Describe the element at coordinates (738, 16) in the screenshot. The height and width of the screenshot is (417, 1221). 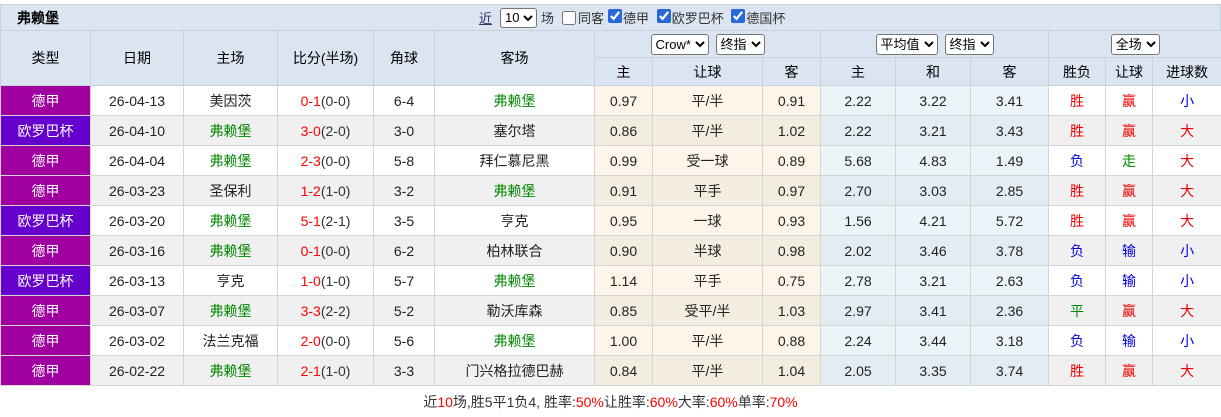
I see `filter-dfb-pokal-checkbox` at that location.